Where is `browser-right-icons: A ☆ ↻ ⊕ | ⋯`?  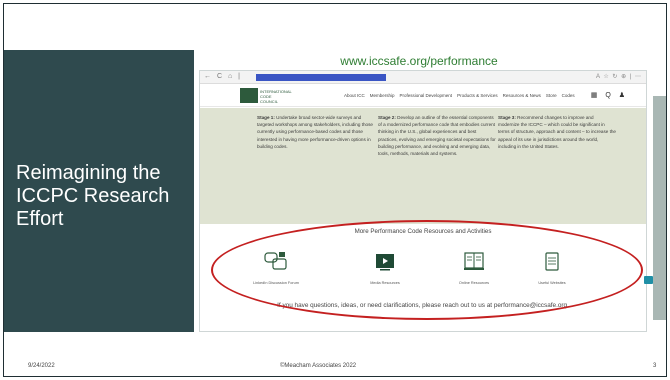 browser-right-icons: A ☆ ↻ ⊕ | ⋯ is located at coordinates (619, 76).